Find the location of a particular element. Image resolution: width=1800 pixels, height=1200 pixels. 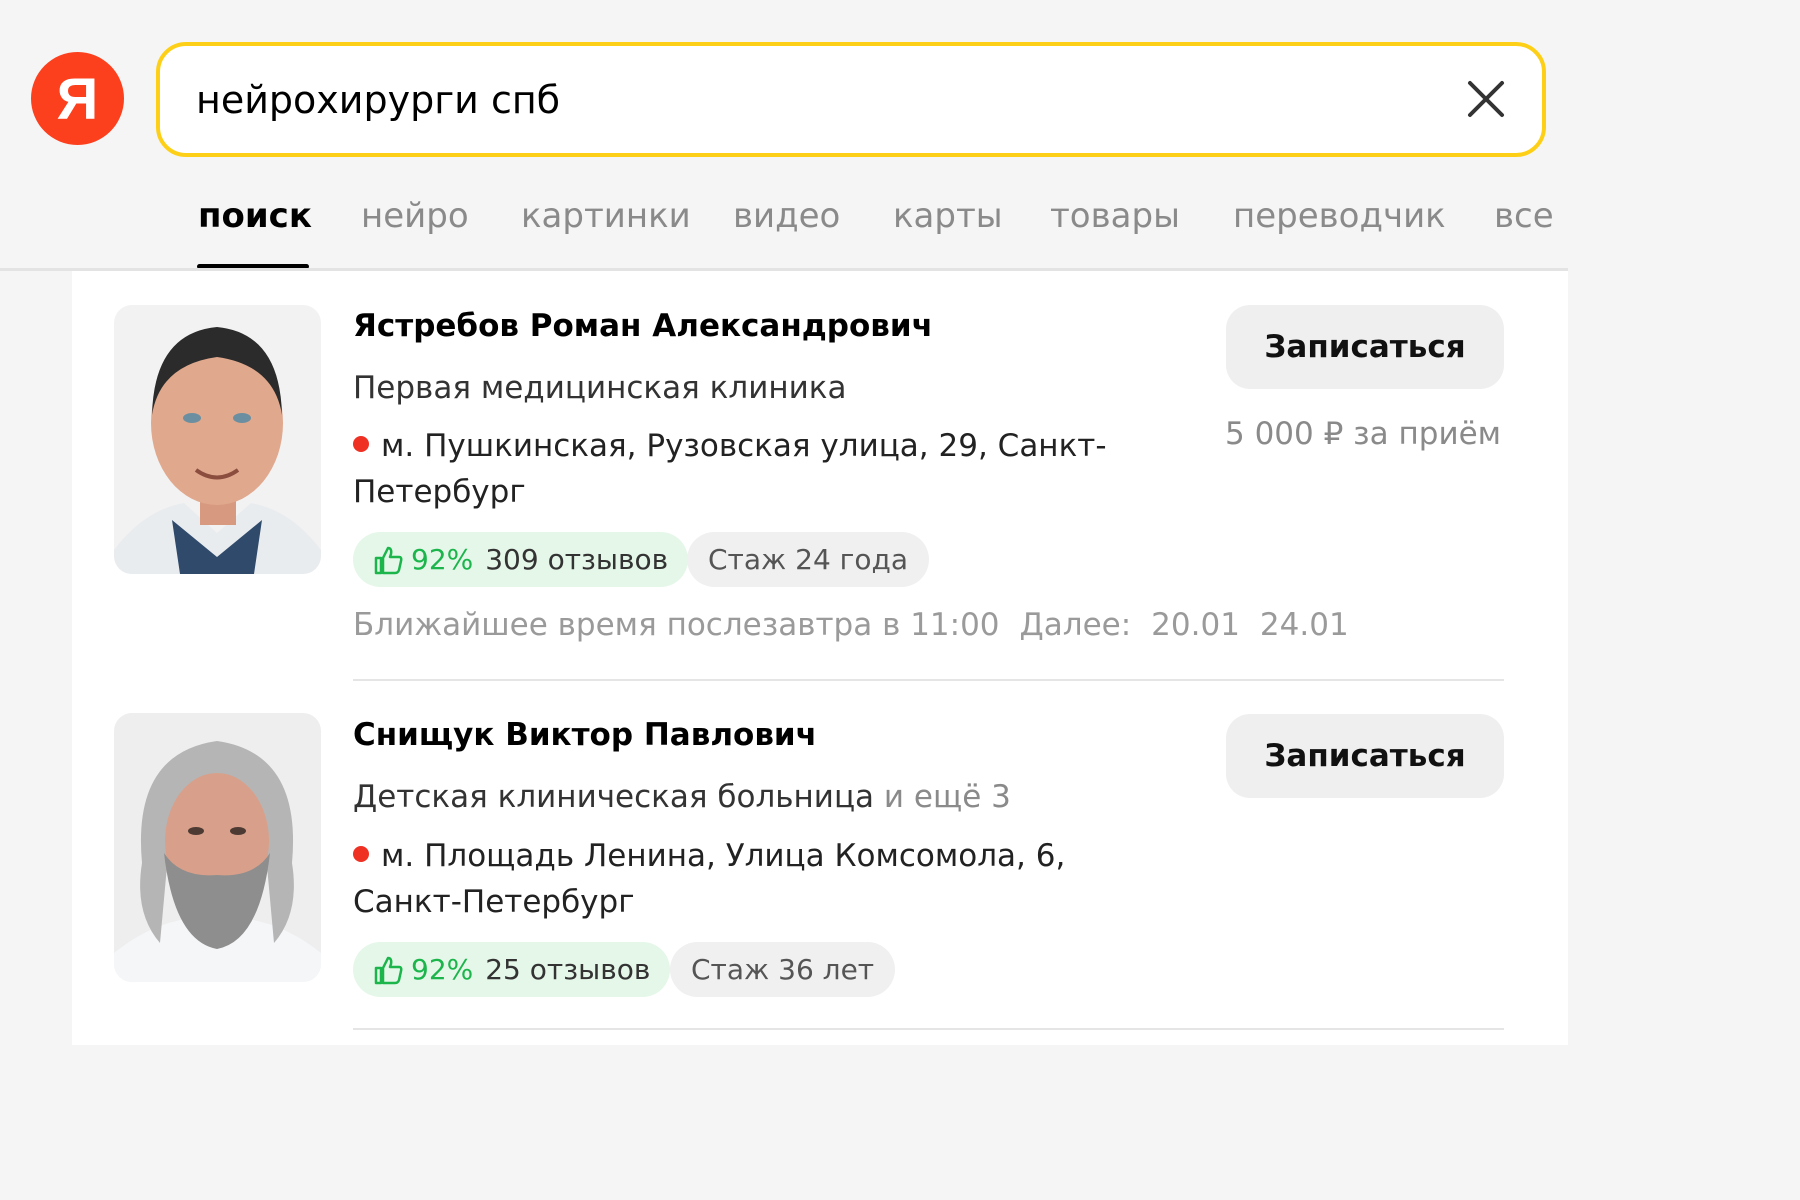

tab-translator: переводчик is located at coordinates (1339, 216).